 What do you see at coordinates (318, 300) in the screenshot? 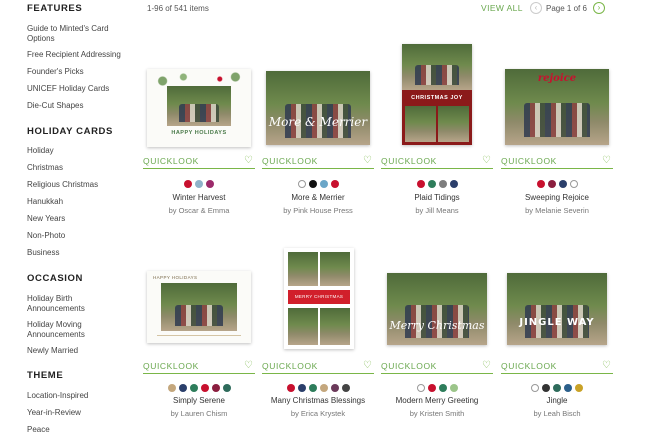
I see `product-thumbnail: MERRY CHRISTMAS` at bounding box center [318, 300].